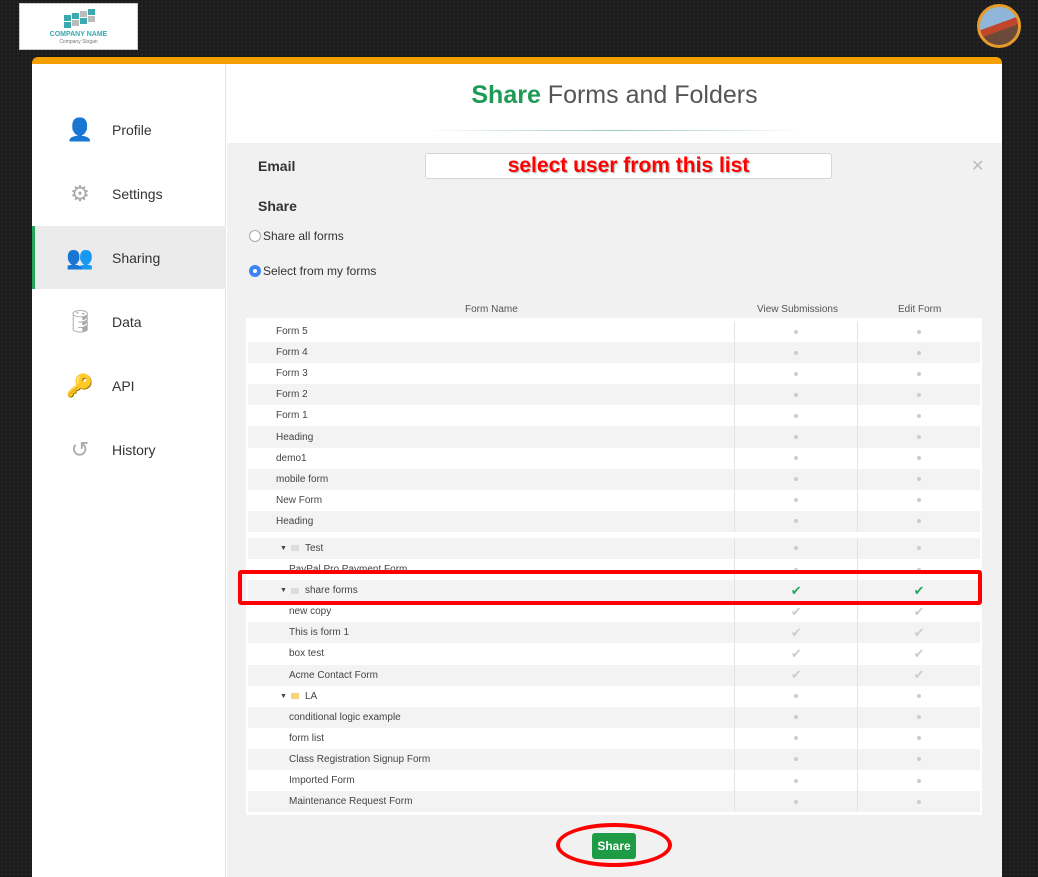 Image resolution: width=1038 pixels, height=877 pixels. What do you see at coordinates (255, 271) in the screenshot?
I see `radio-icon-selected` at bounding box center [255, 271].